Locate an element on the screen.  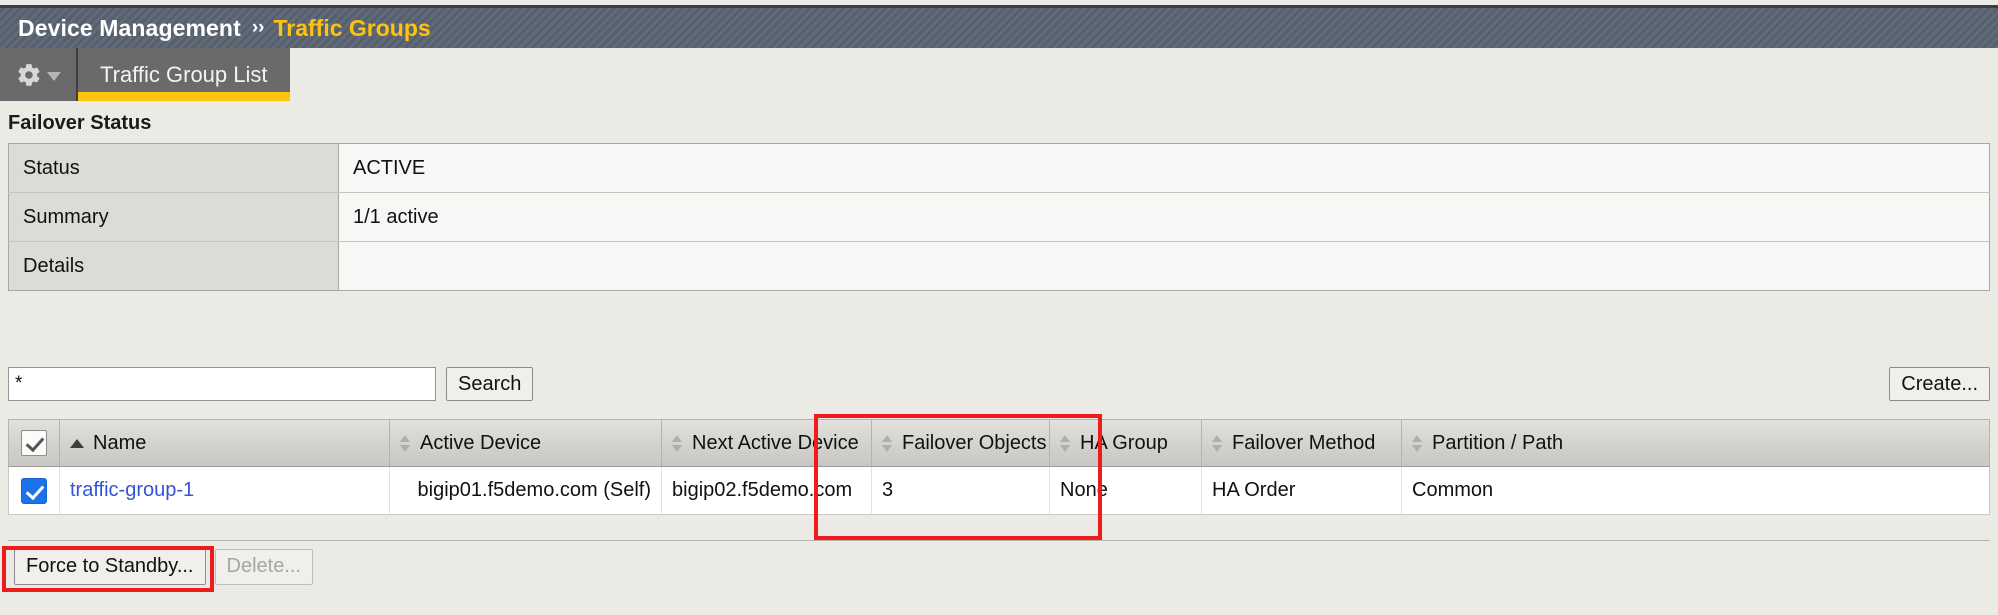
cell-active-device: bigip01.f5demo.com (Self) is located at coordinates (526, 491).